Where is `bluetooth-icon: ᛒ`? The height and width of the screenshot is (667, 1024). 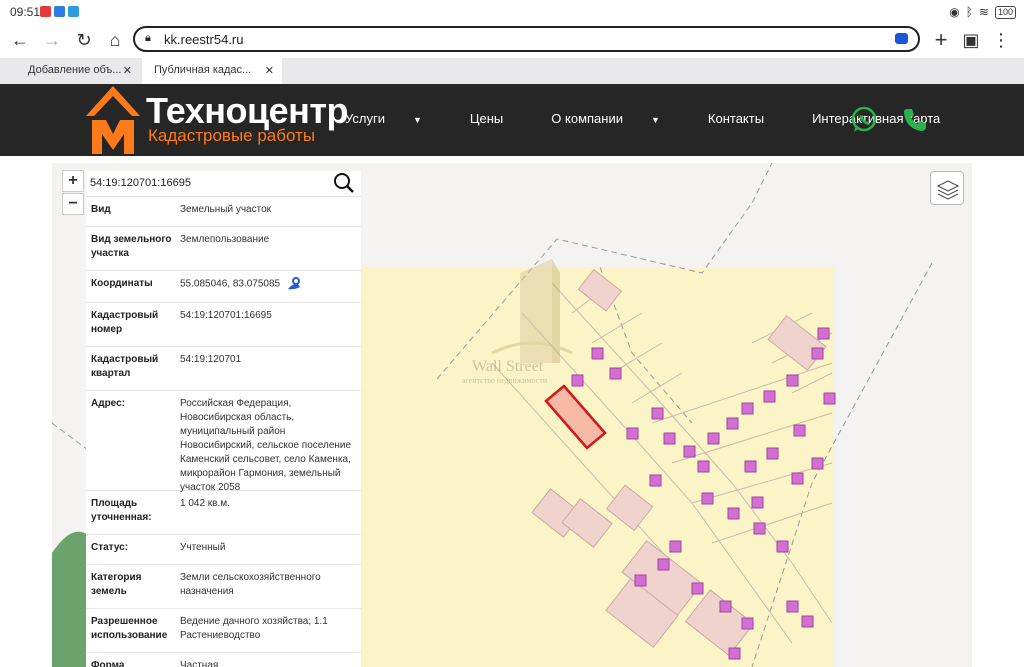
bluetooth-icon: ᛒ is located at coordinates (969, 12).